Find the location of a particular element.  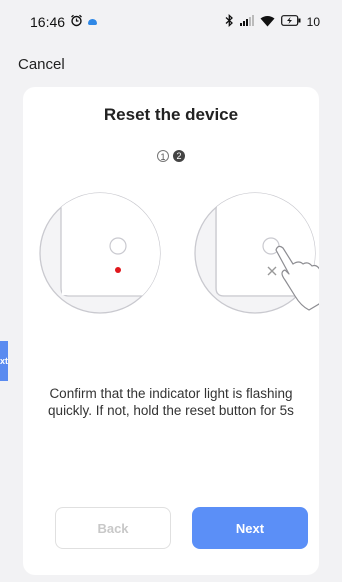

alarm-icon is located at coordinates (76, 22).